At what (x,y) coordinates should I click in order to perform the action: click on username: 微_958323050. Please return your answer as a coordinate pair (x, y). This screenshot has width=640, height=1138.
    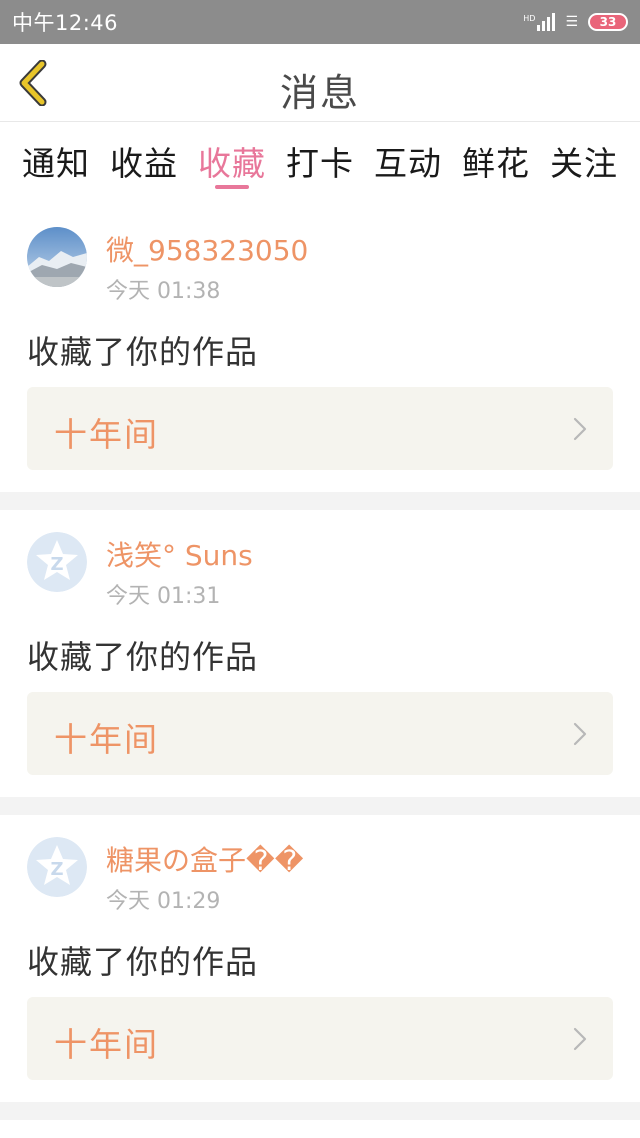
    Looking at the image, I should click on (207, 249).